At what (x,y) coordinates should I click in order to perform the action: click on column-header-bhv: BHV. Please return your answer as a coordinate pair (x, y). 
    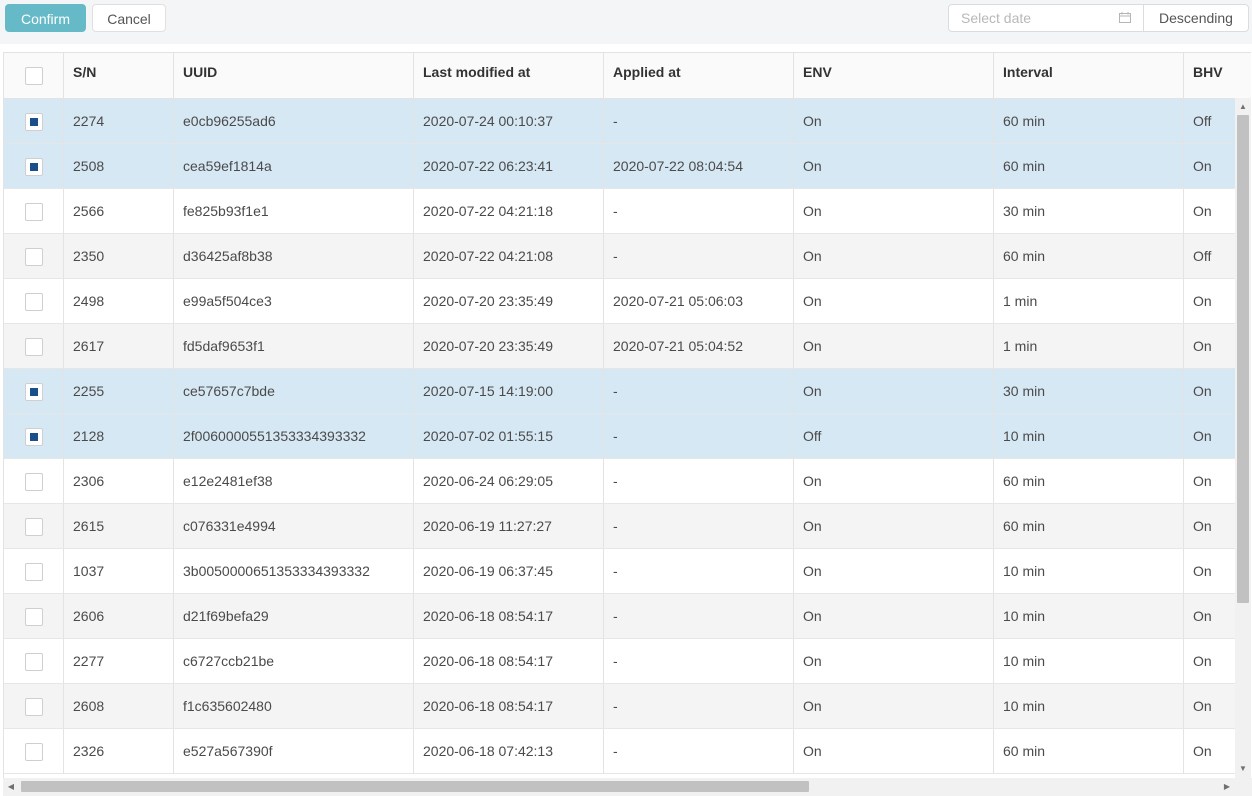
    Looking at the image, I should click on (1217, 75).